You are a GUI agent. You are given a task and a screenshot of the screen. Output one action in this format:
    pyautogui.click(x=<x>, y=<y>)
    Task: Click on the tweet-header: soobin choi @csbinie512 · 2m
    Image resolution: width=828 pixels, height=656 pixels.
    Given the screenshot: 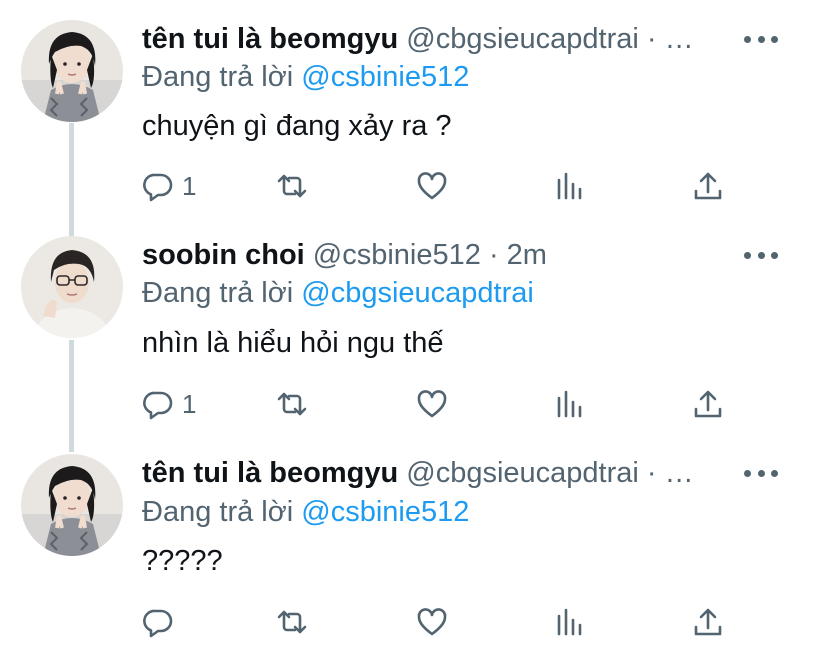 What is the action you would take?
    pyautogui.click(x=475, y=255)
    